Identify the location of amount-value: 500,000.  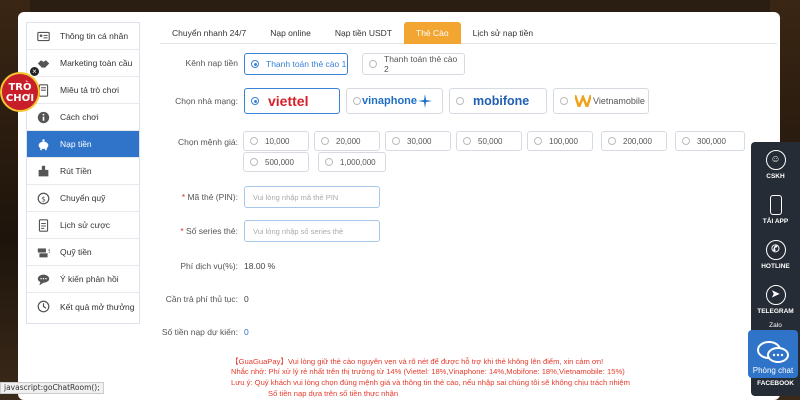
(279, 162).